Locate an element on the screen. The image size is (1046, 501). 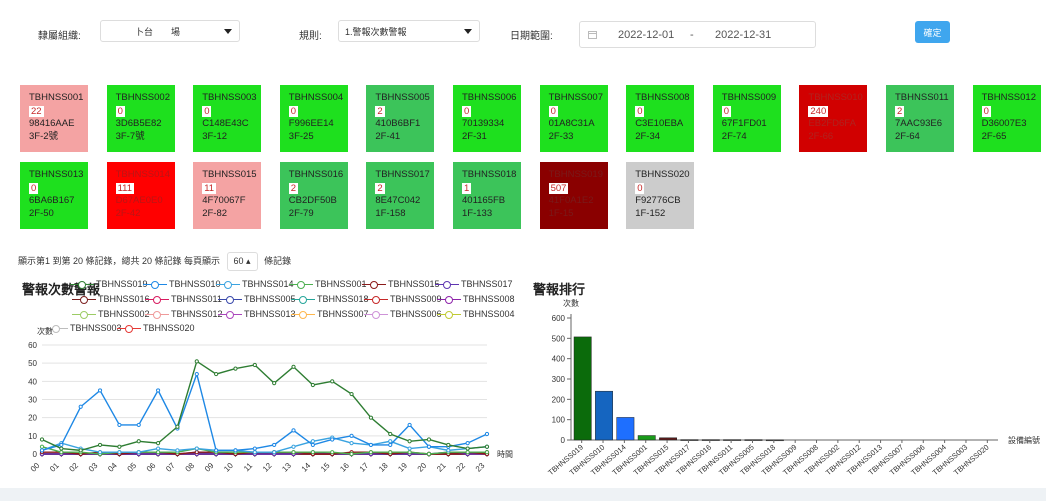
confirm-button: 確定 is located at coordinates (932, 32).